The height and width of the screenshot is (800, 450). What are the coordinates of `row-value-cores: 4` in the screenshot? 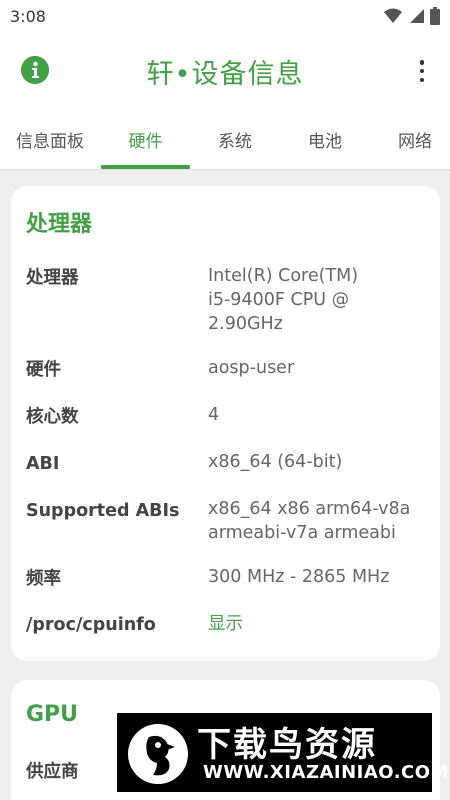 It's located at (214, 415).